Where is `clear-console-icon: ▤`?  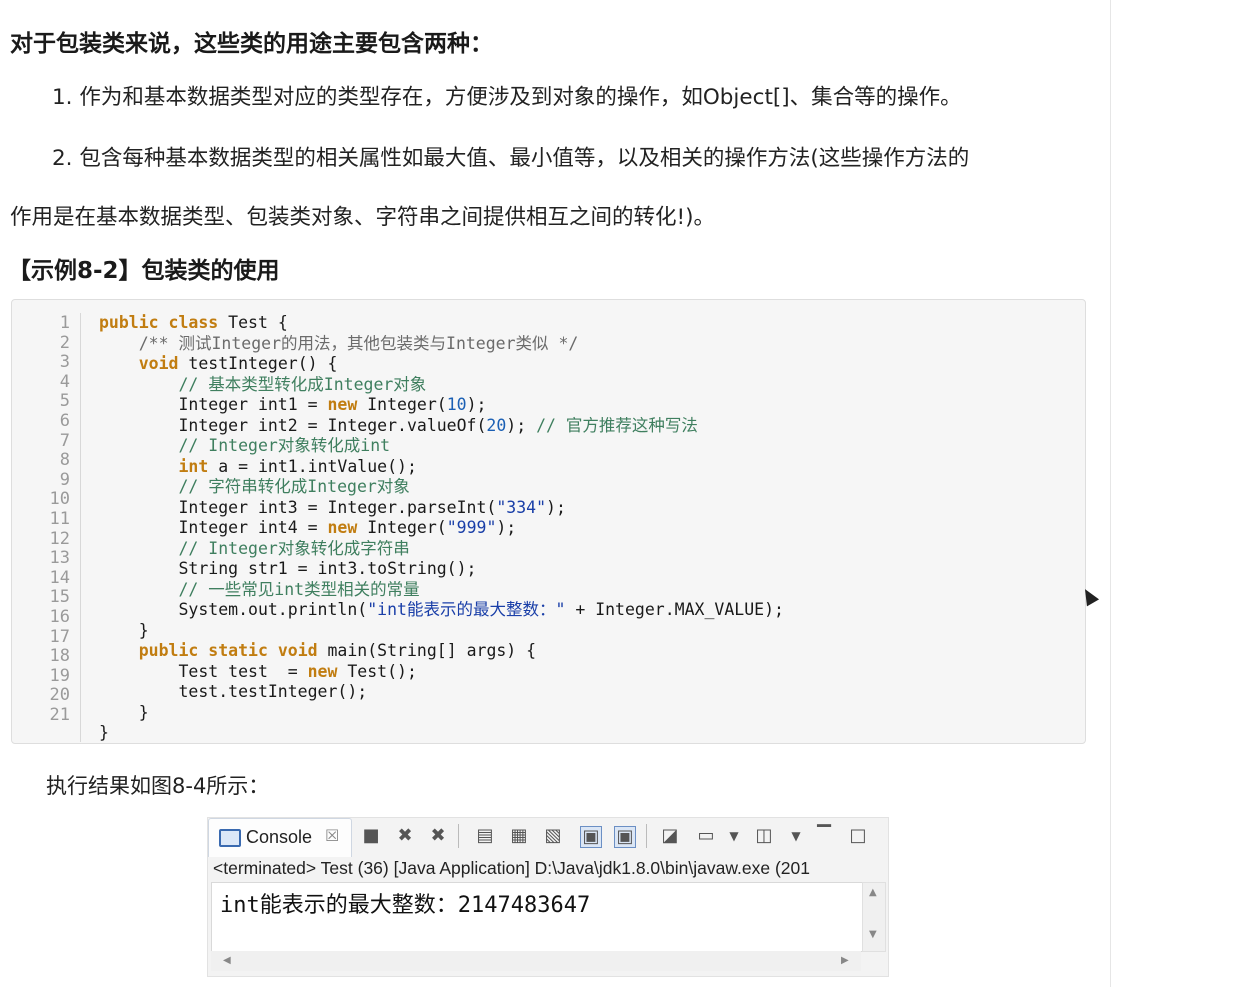
clear-console-icon: ▤ is located at coordinates (485, 836).